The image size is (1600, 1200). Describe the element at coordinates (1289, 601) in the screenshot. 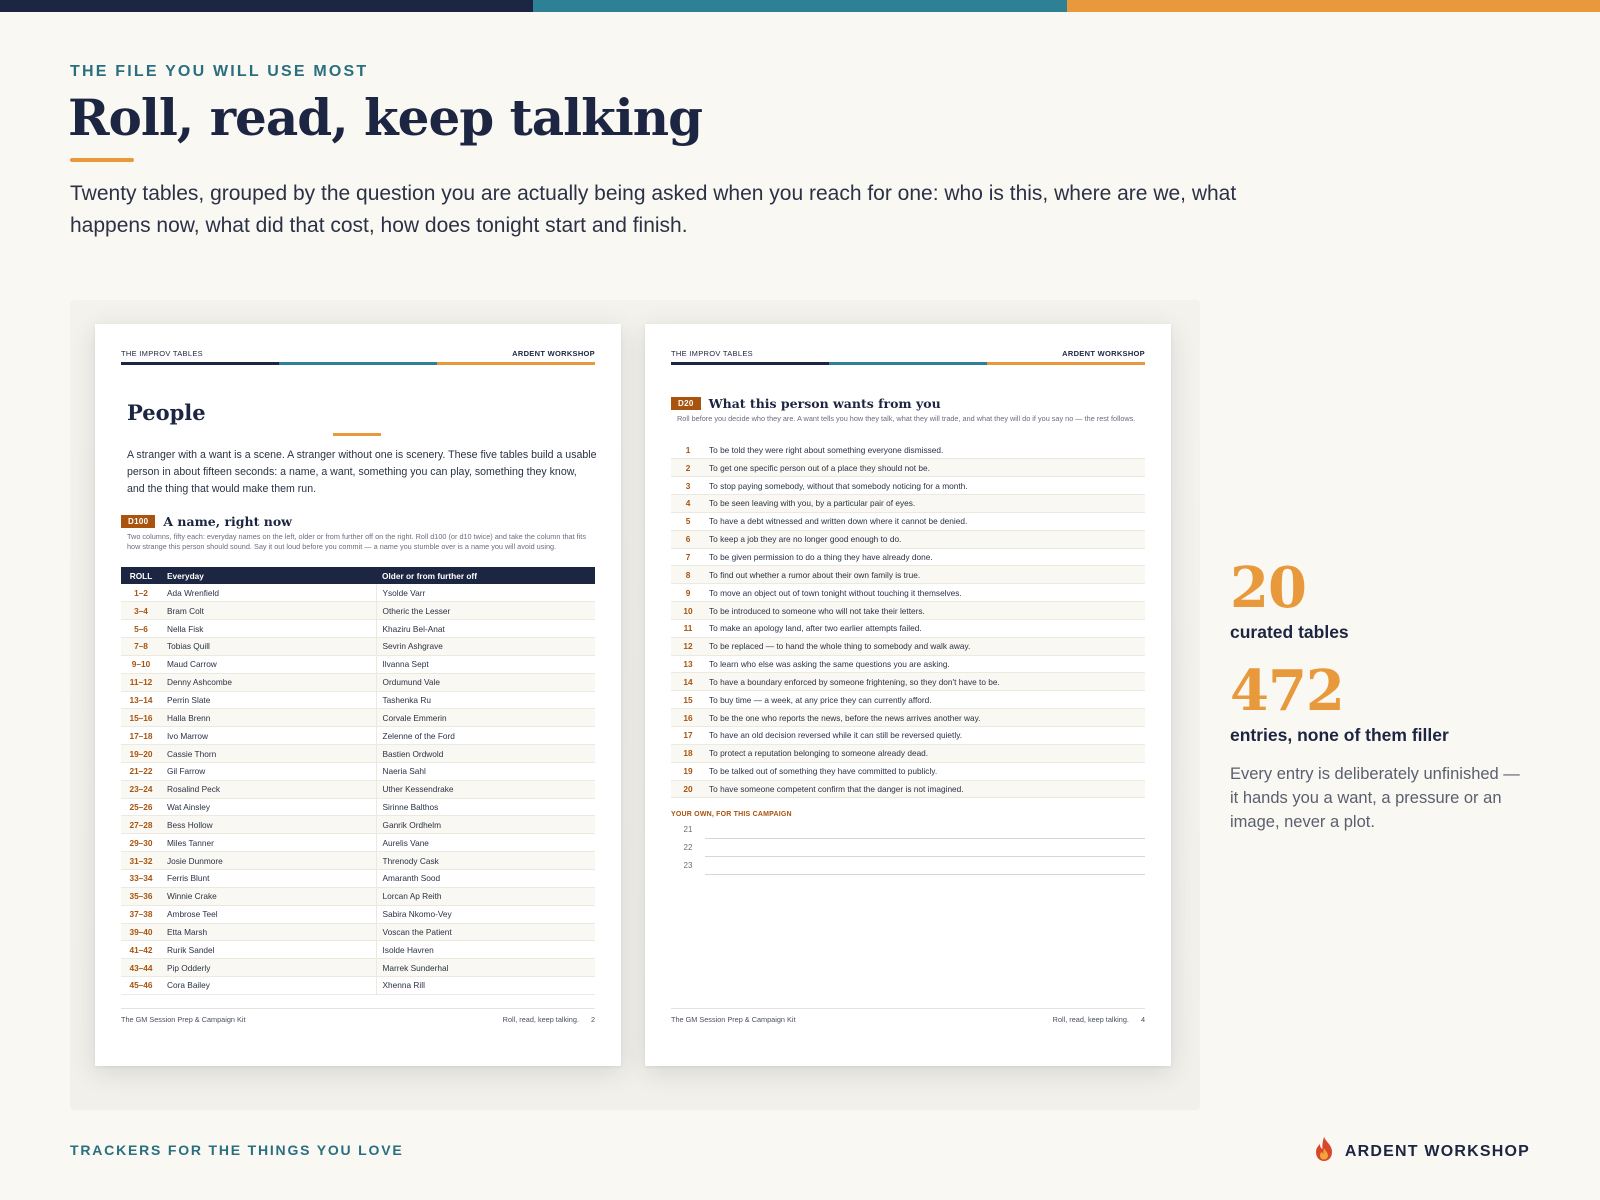

I see `stat-tables: 20 curated tables` at that location.